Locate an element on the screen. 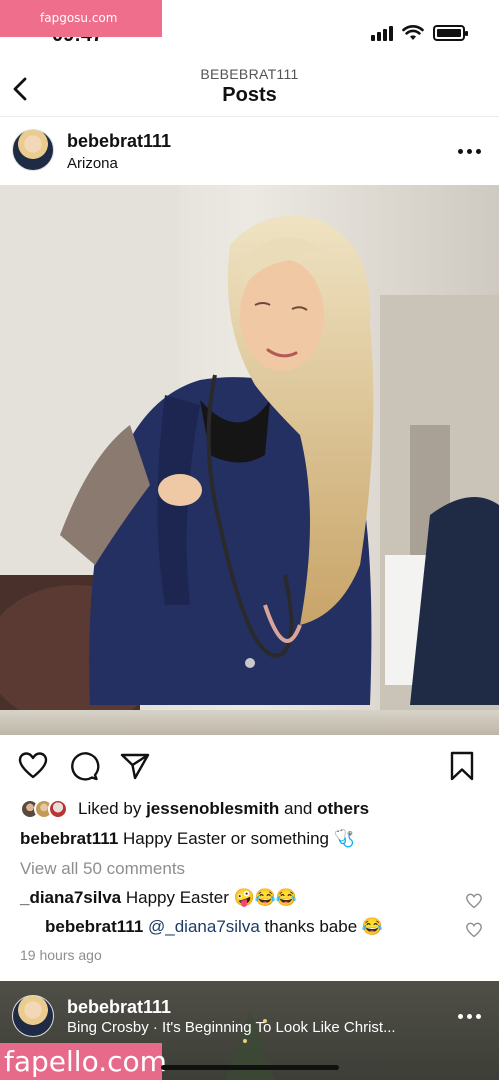  avatar is located at coordinates (33, 150).